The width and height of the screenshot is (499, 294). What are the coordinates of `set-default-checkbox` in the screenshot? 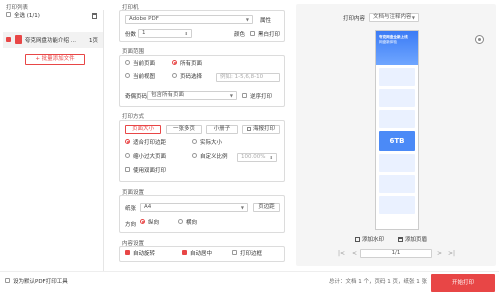 It's located at (7, 280).